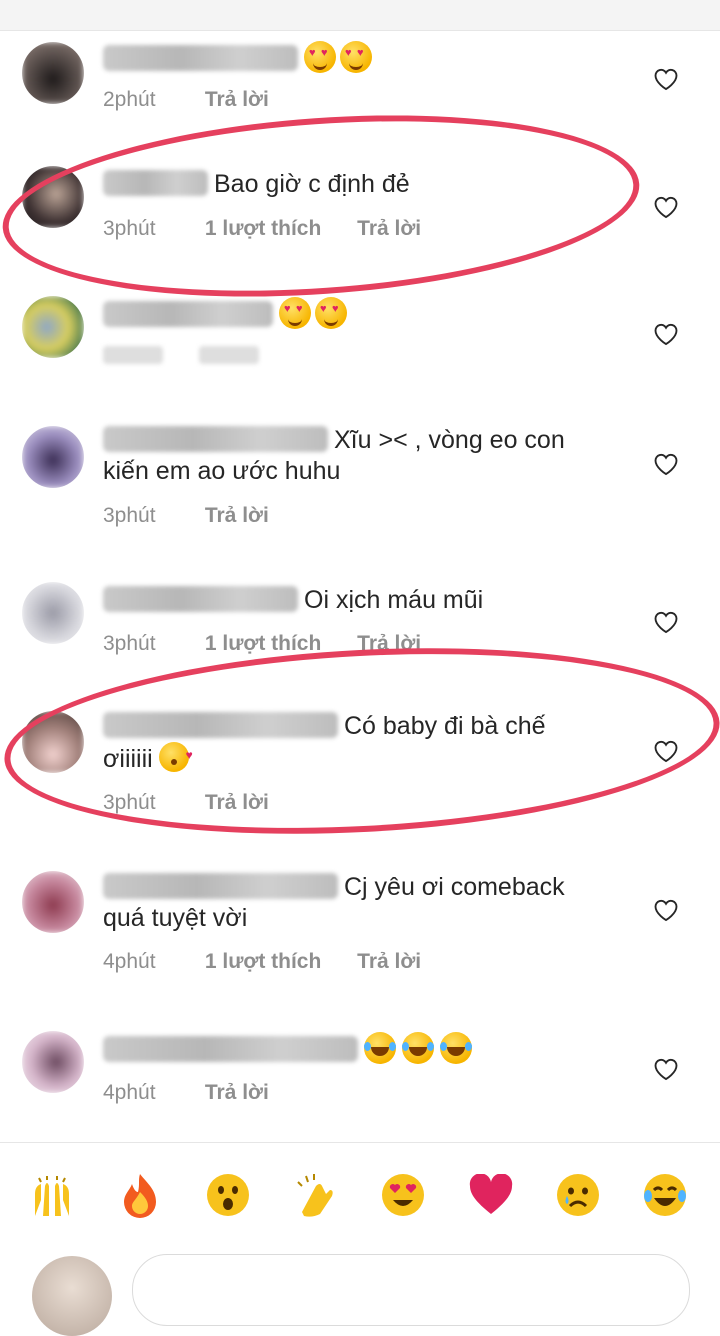  What do you see at coordinates (360, 340) in the screenshot?
I see `comment-item: ♥ ♥ ♥ ♥` at bounding box center [360, 340].